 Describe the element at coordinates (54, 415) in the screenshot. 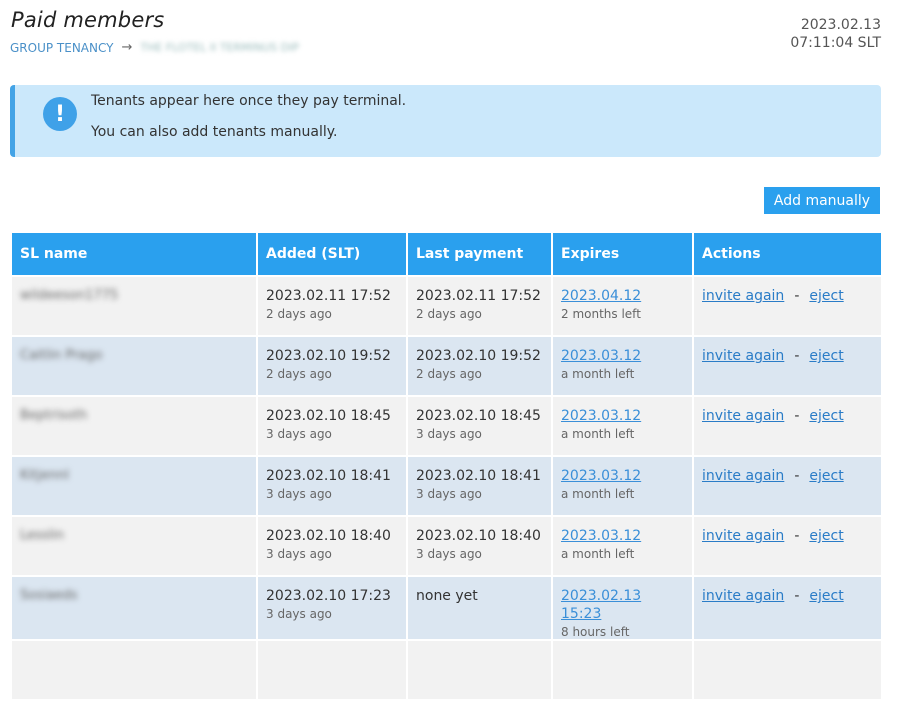

I see `member-name: Beptrisoth` at that location.